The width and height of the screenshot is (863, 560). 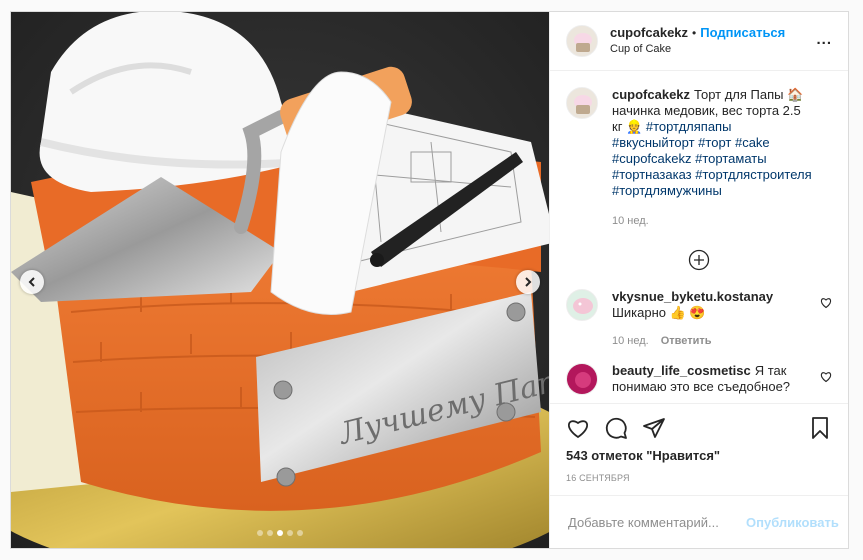 I want to click on publish-comment-button: Опубликовать, so click(x=792, y=522).